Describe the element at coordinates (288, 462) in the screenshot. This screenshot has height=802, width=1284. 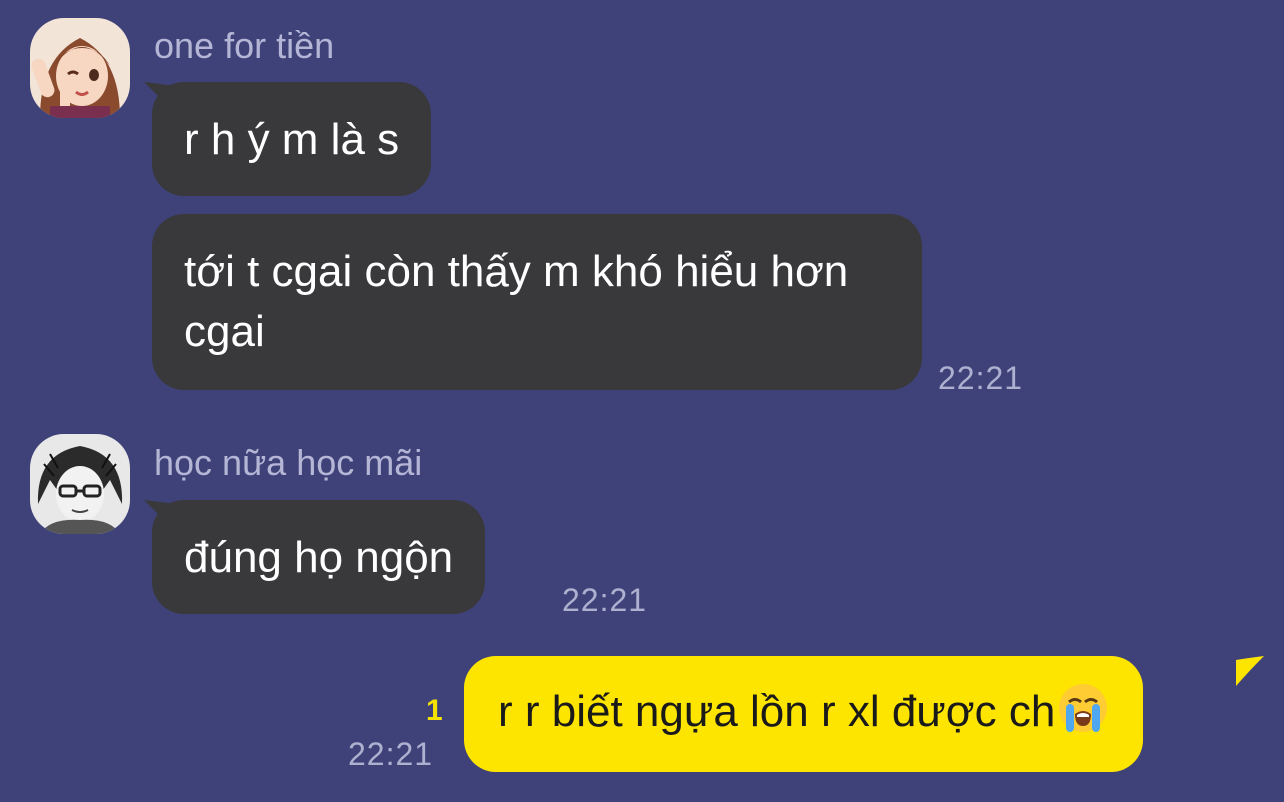
I see `sender-name: học nữa học mãi` at that location.